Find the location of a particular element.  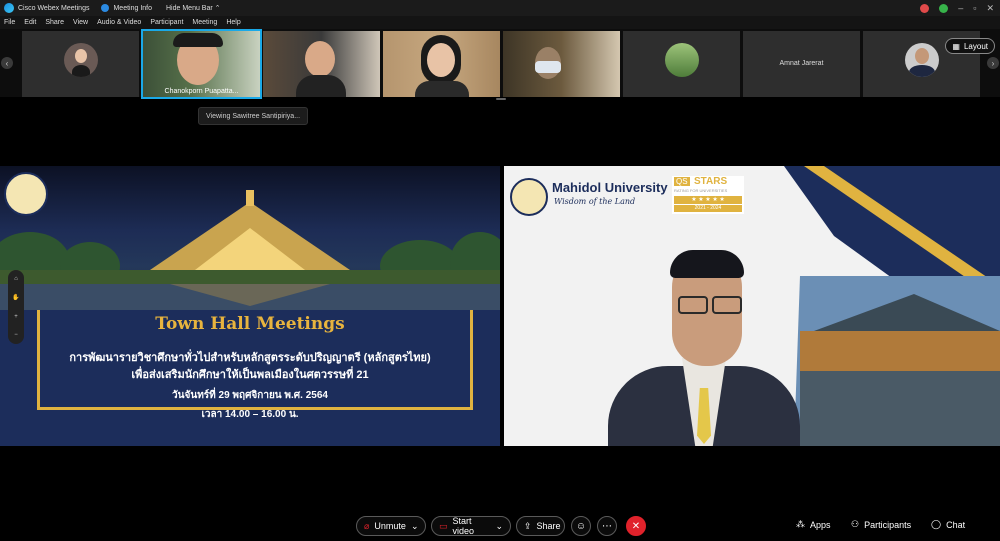

more-options-button: ⋯ is located at coordinates (607, 526).